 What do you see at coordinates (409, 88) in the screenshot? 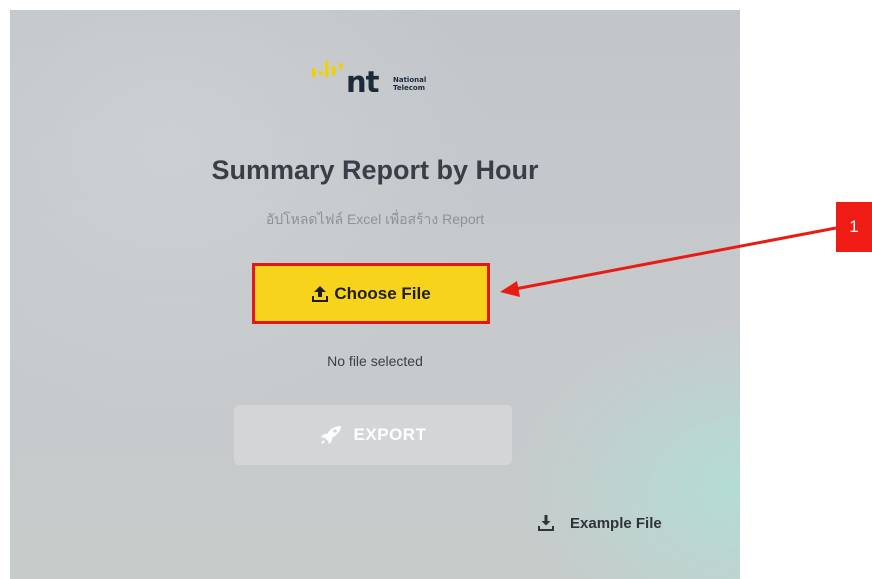
I see `logo-subtext-line2: Telecom` at bounding box center [409, 88].